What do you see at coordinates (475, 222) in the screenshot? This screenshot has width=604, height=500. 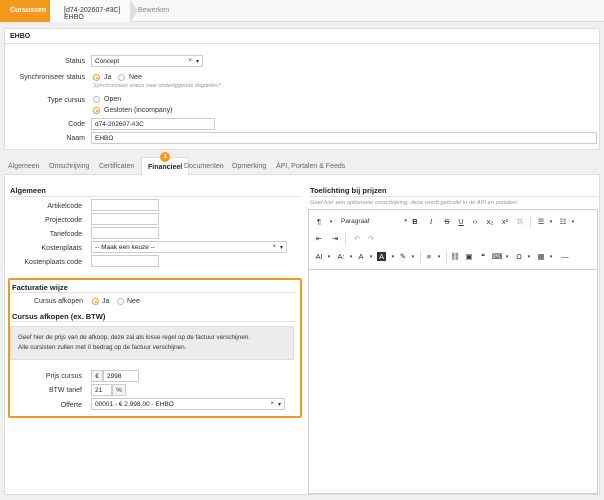 I see `code-icon: ‹›` at bounding box center [475, 222].